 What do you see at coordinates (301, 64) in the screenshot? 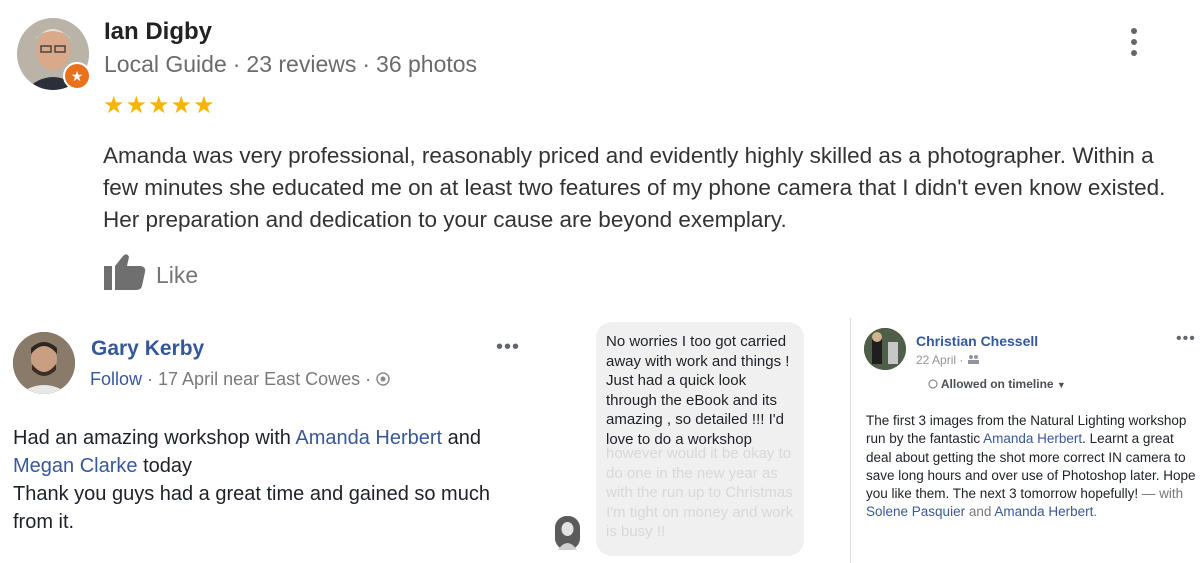
I see `review-count: 23 reviews` at bounding box center [301, 64].